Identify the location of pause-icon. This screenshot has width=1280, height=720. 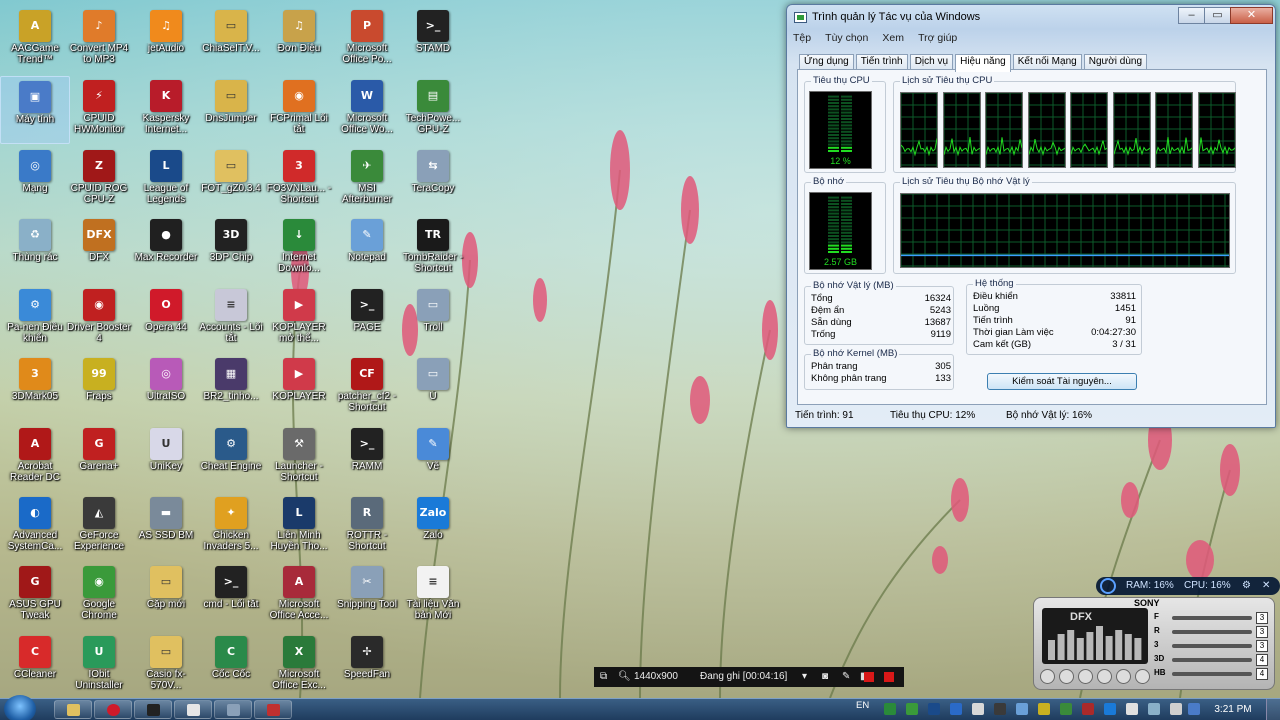
(869, 677).